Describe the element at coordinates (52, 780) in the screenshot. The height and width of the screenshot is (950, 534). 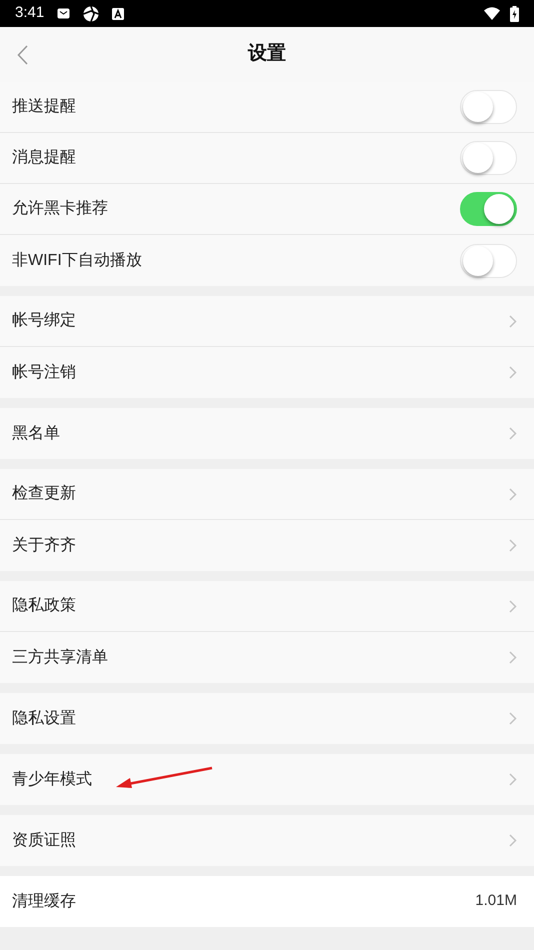
I see `row-label: 青少年模式` at that location.